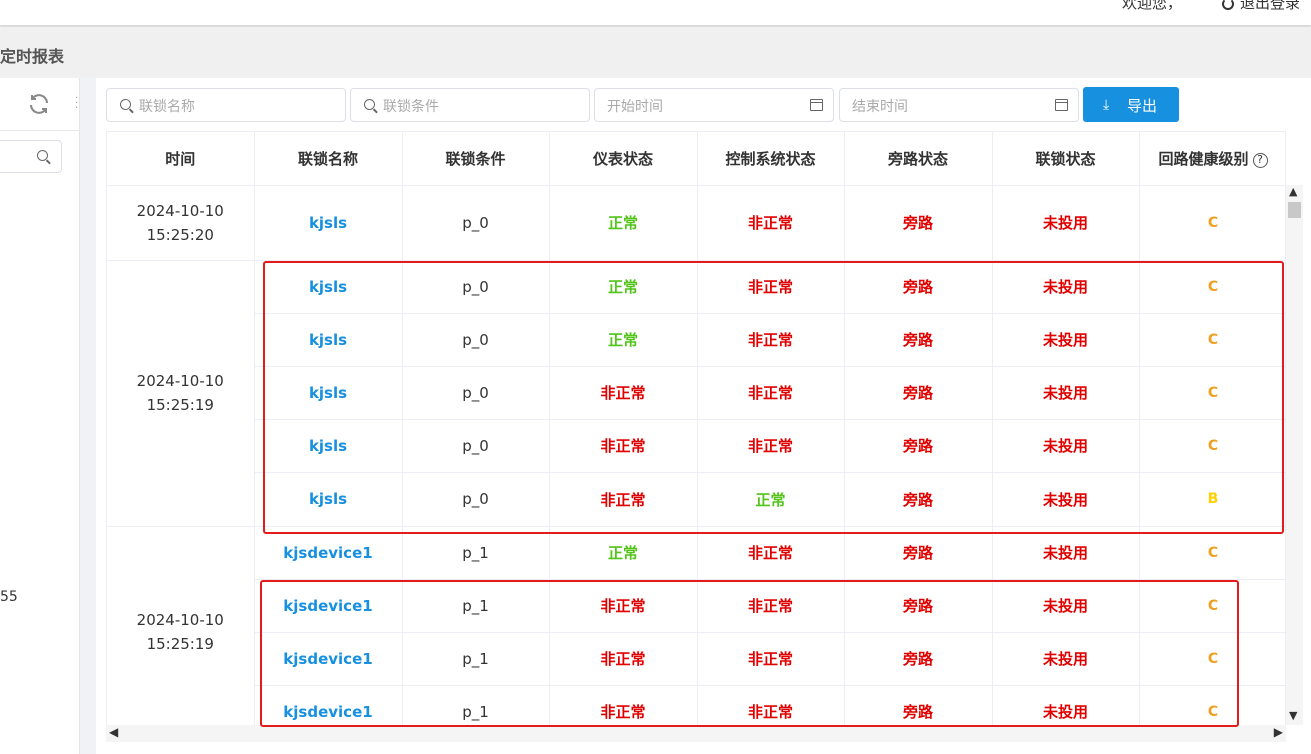 The width and height of the screenshot is (1311, 754). I want to click on logout-button: 退出登录, so click(1261, 6).